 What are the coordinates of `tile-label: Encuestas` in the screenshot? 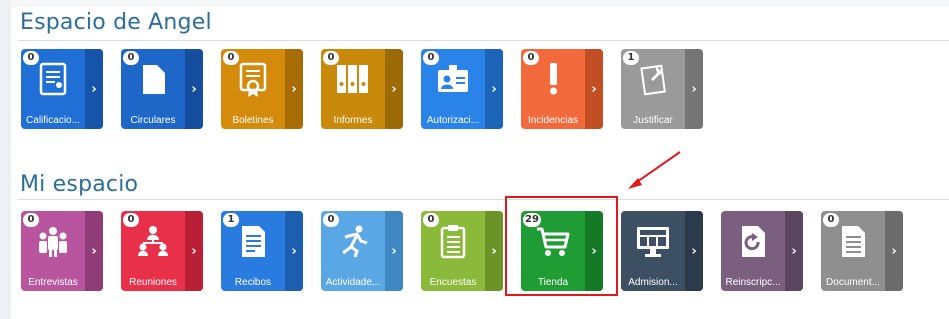 It's located at (453, 282).